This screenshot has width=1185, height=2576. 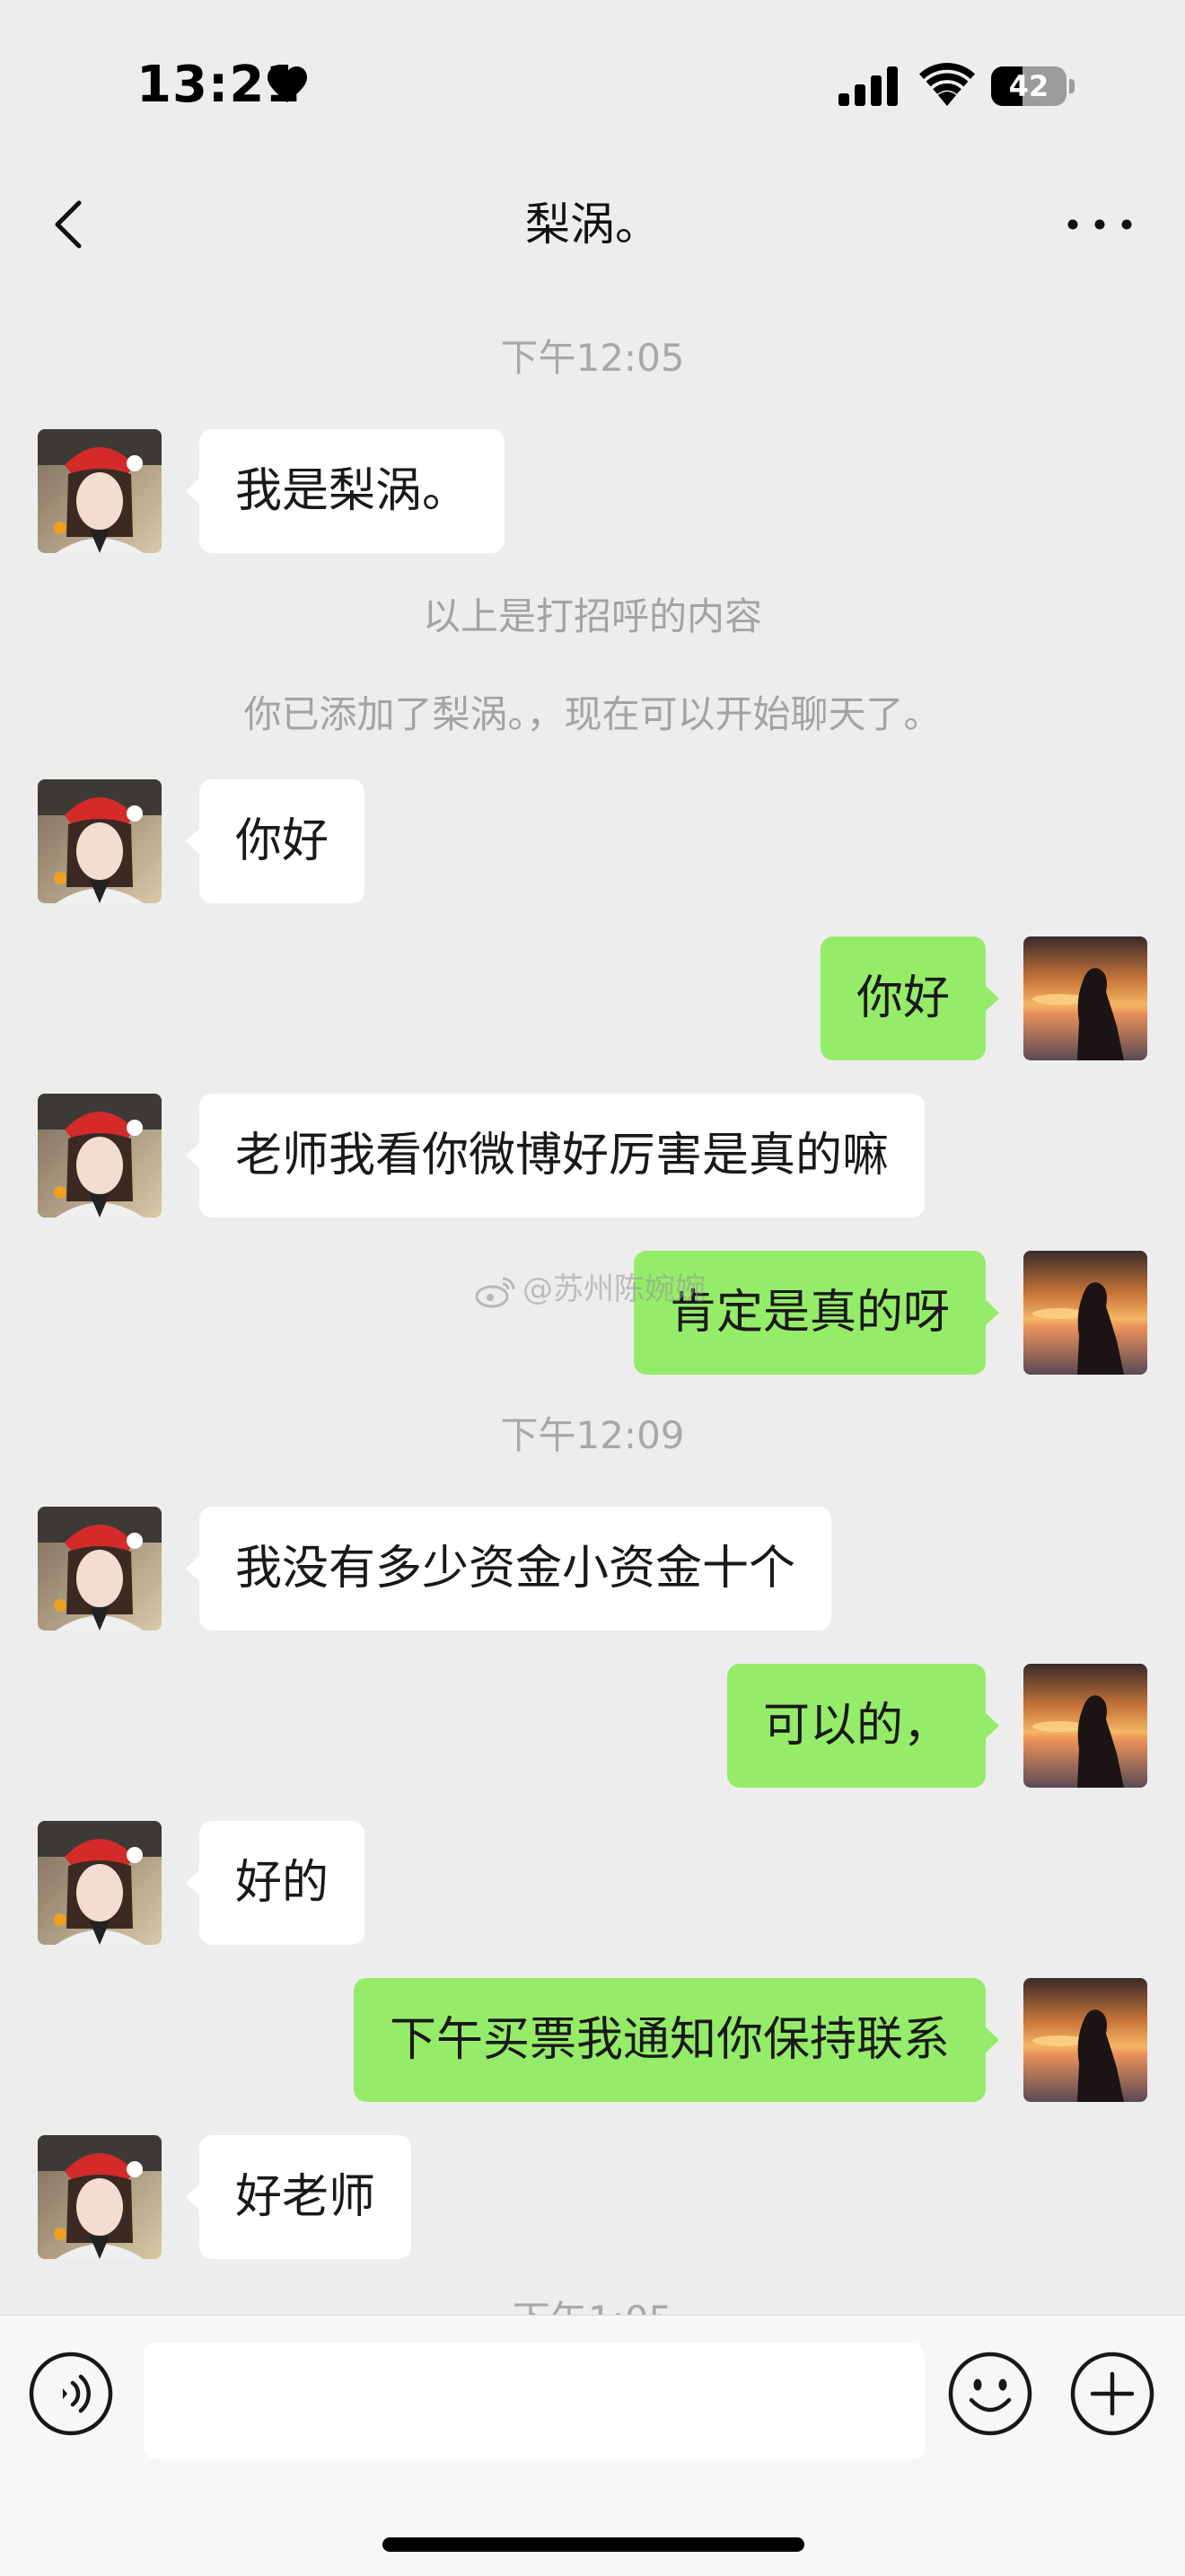 What do you see at coordinates (534, 2401) in the screenshot?
I see `message-input` at bounding box center [534, 2401].